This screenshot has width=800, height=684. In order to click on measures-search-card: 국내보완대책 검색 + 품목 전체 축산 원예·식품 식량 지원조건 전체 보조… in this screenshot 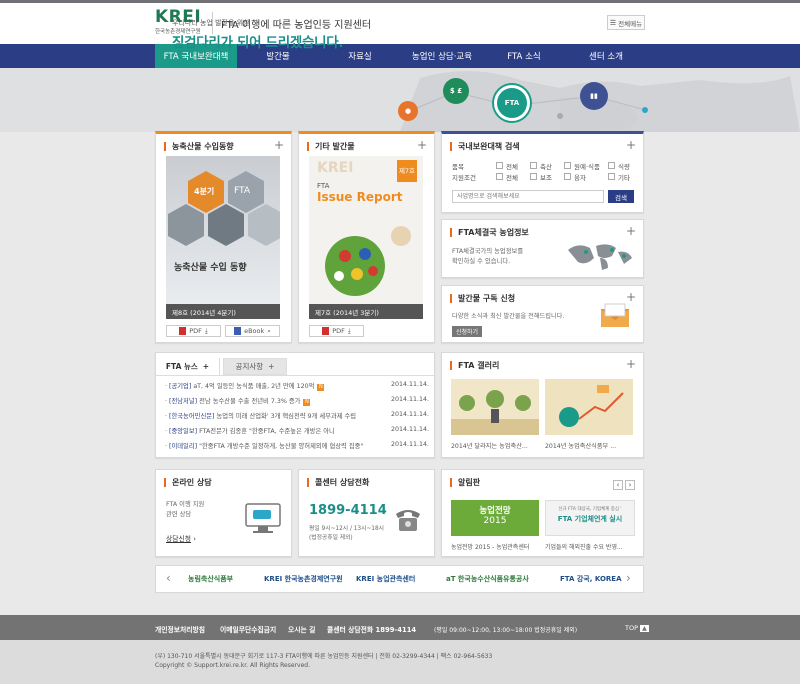, I will do `click(542, 172)`.